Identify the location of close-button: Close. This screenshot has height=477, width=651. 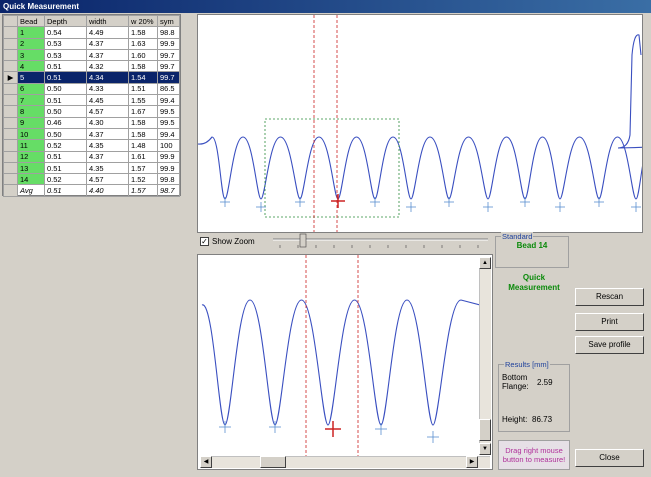
(609, 458).